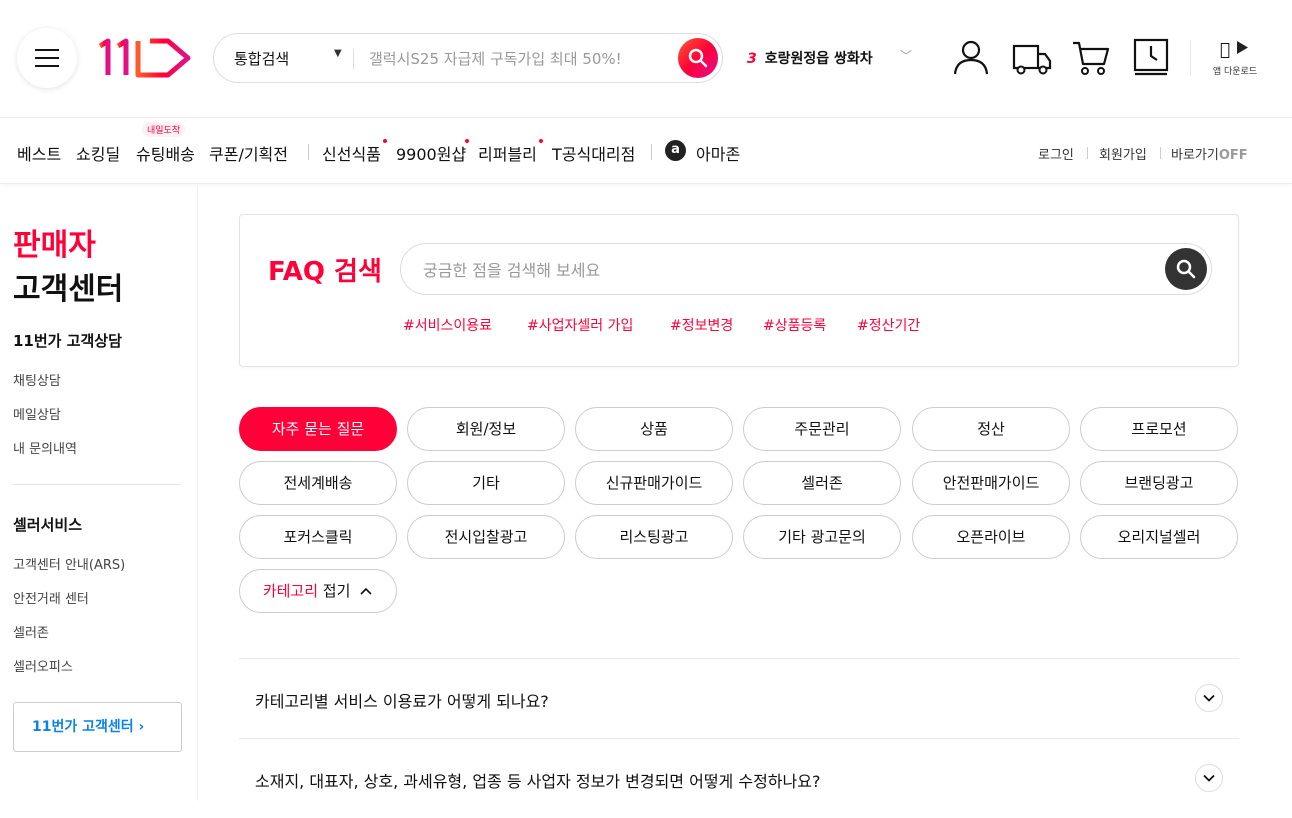 The image size is (1292, 818). I want to click on faq-question: 카테고리별 서비스 이용료가 어떻게 되나요?, so click(402, 701).